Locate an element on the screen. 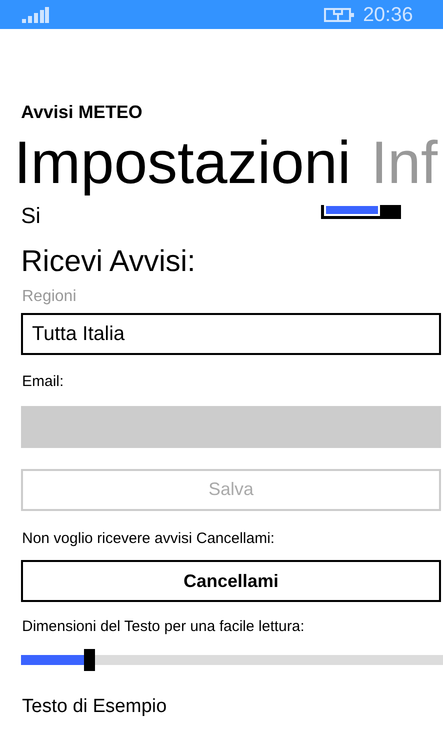  unsubscribe-label: Non voglio ricevere avvisi Cancellami: is located at coordinates (149, 538).